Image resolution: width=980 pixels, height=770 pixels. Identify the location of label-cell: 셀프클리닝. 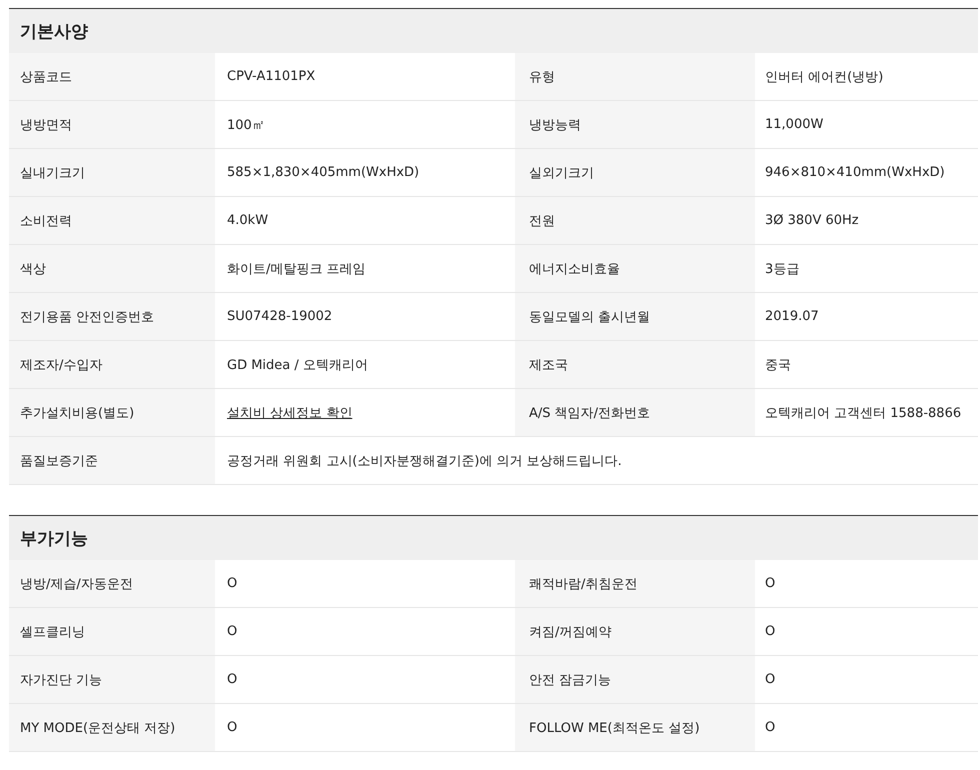
(112, 631).